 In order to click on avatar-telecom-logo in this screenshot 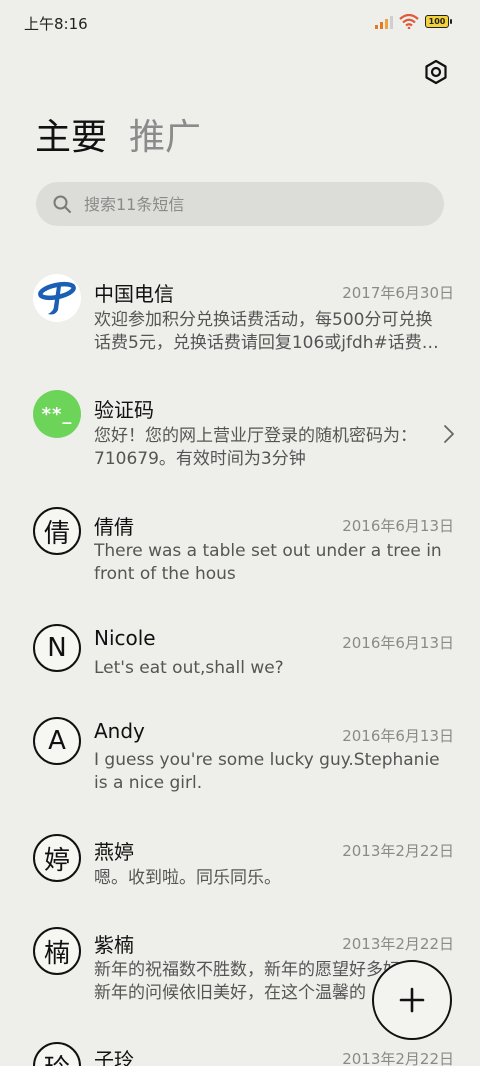, I will do `click(57, 298)`.